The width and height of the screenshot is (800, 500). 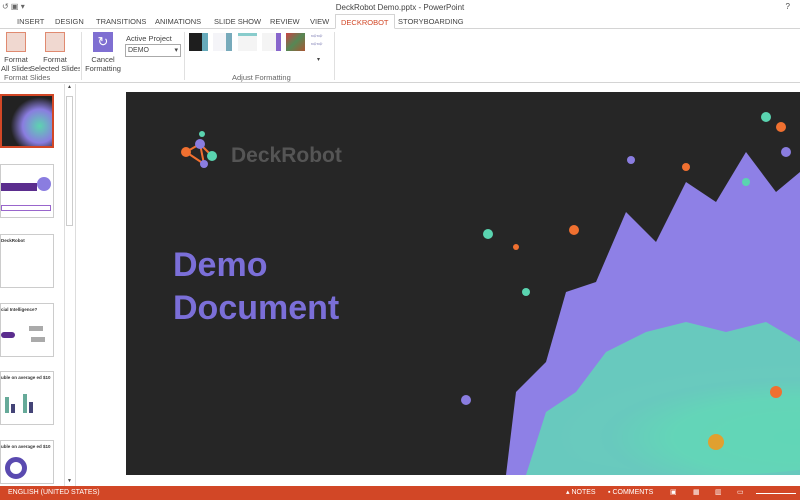 What do you see at coordinates (285, 21) in the screenshot?
I see `tab-review: REVIEW` at bounding box center [285, 21].